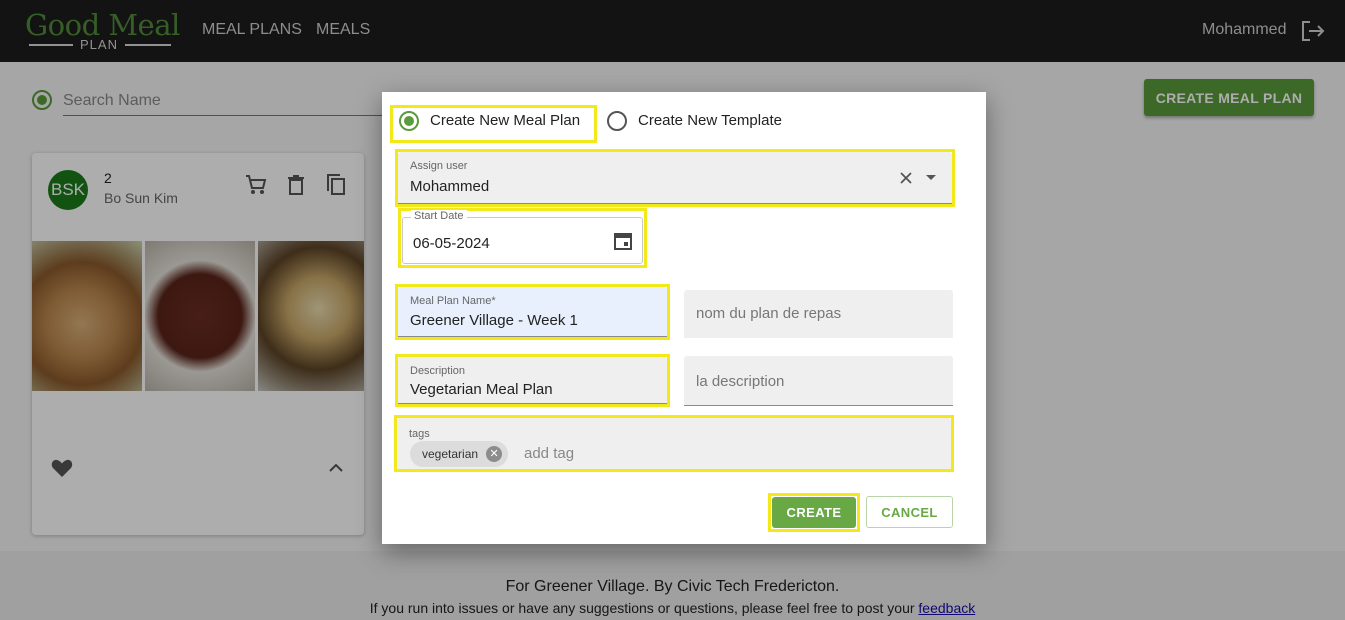 The width and height of the screenshot is (1345, 620). What do you see at coordinates (494, 320) in the screenshot?
I see `meal-plan-name-value: Greener Village - Week 1` at bounding box center [494, 320].